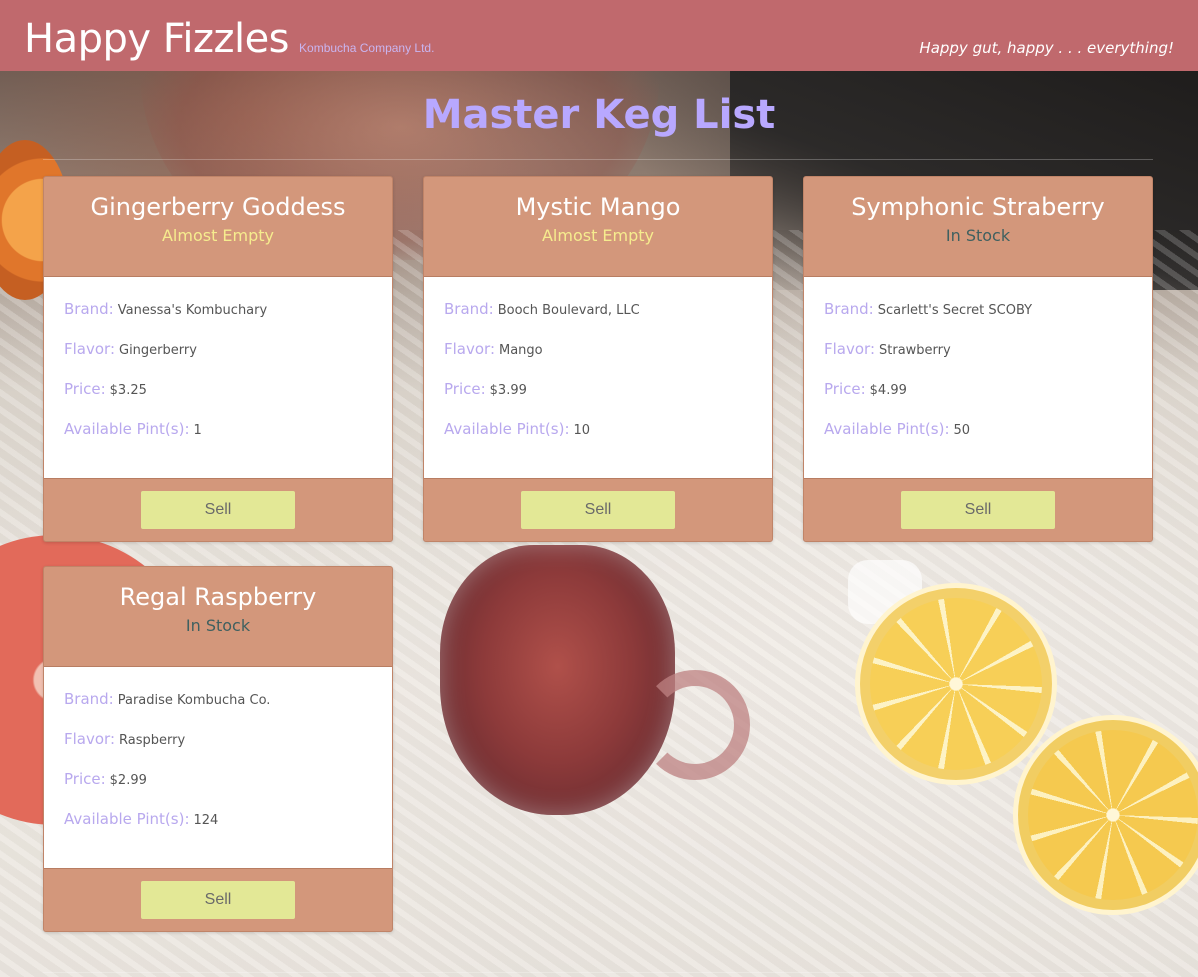 The height and width of the screenshot is (977, 1198). Describe the element at coordinates (128, 390) in the screenshot. I see `price-value: $3.25` at that location.